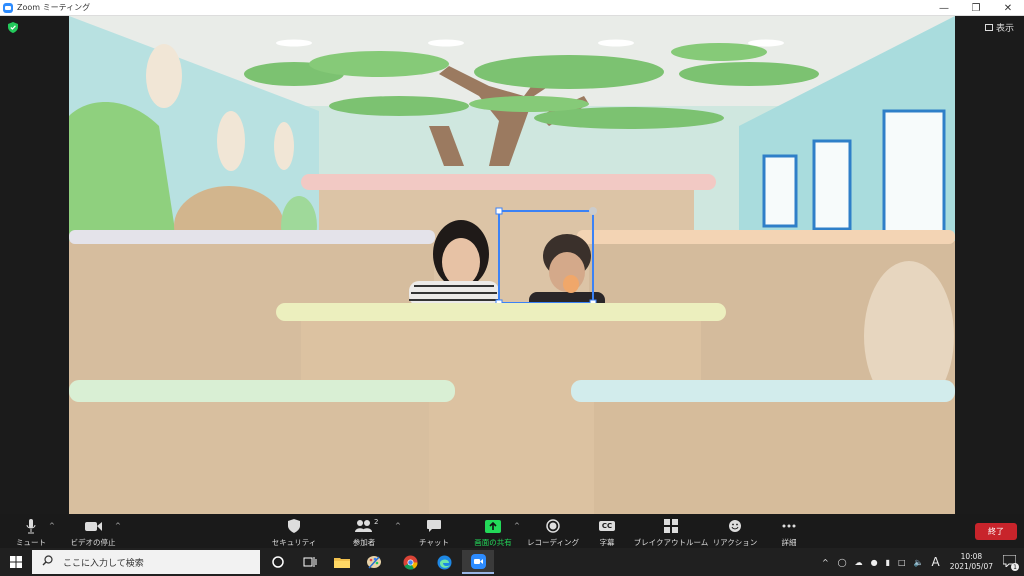 The width and height of the screenshot is (1024, 576). I want to click on tray-overflow-chevron-up-icon: ^, so click(825, 562).